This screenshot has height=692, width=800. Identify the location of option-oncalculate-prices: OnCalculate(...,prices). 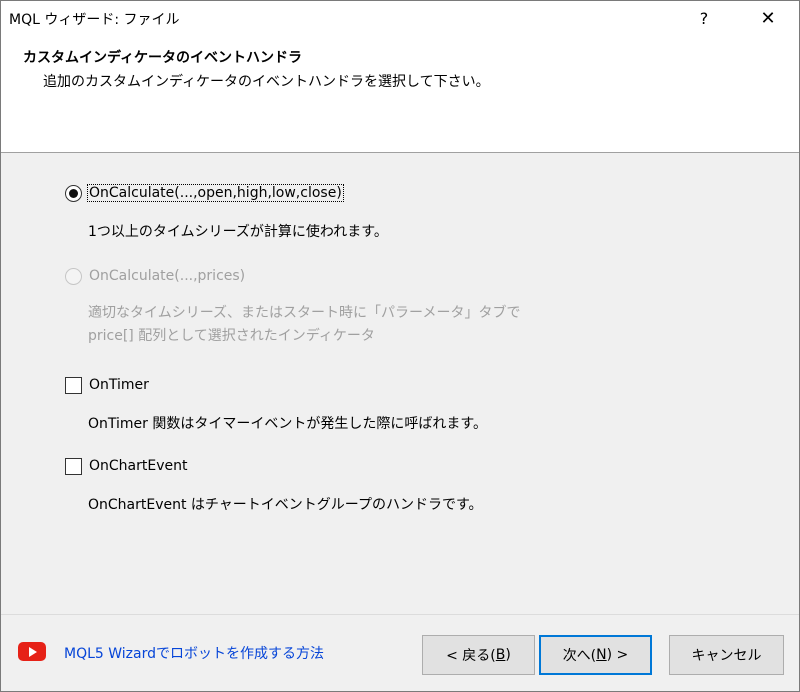
(155, 276).